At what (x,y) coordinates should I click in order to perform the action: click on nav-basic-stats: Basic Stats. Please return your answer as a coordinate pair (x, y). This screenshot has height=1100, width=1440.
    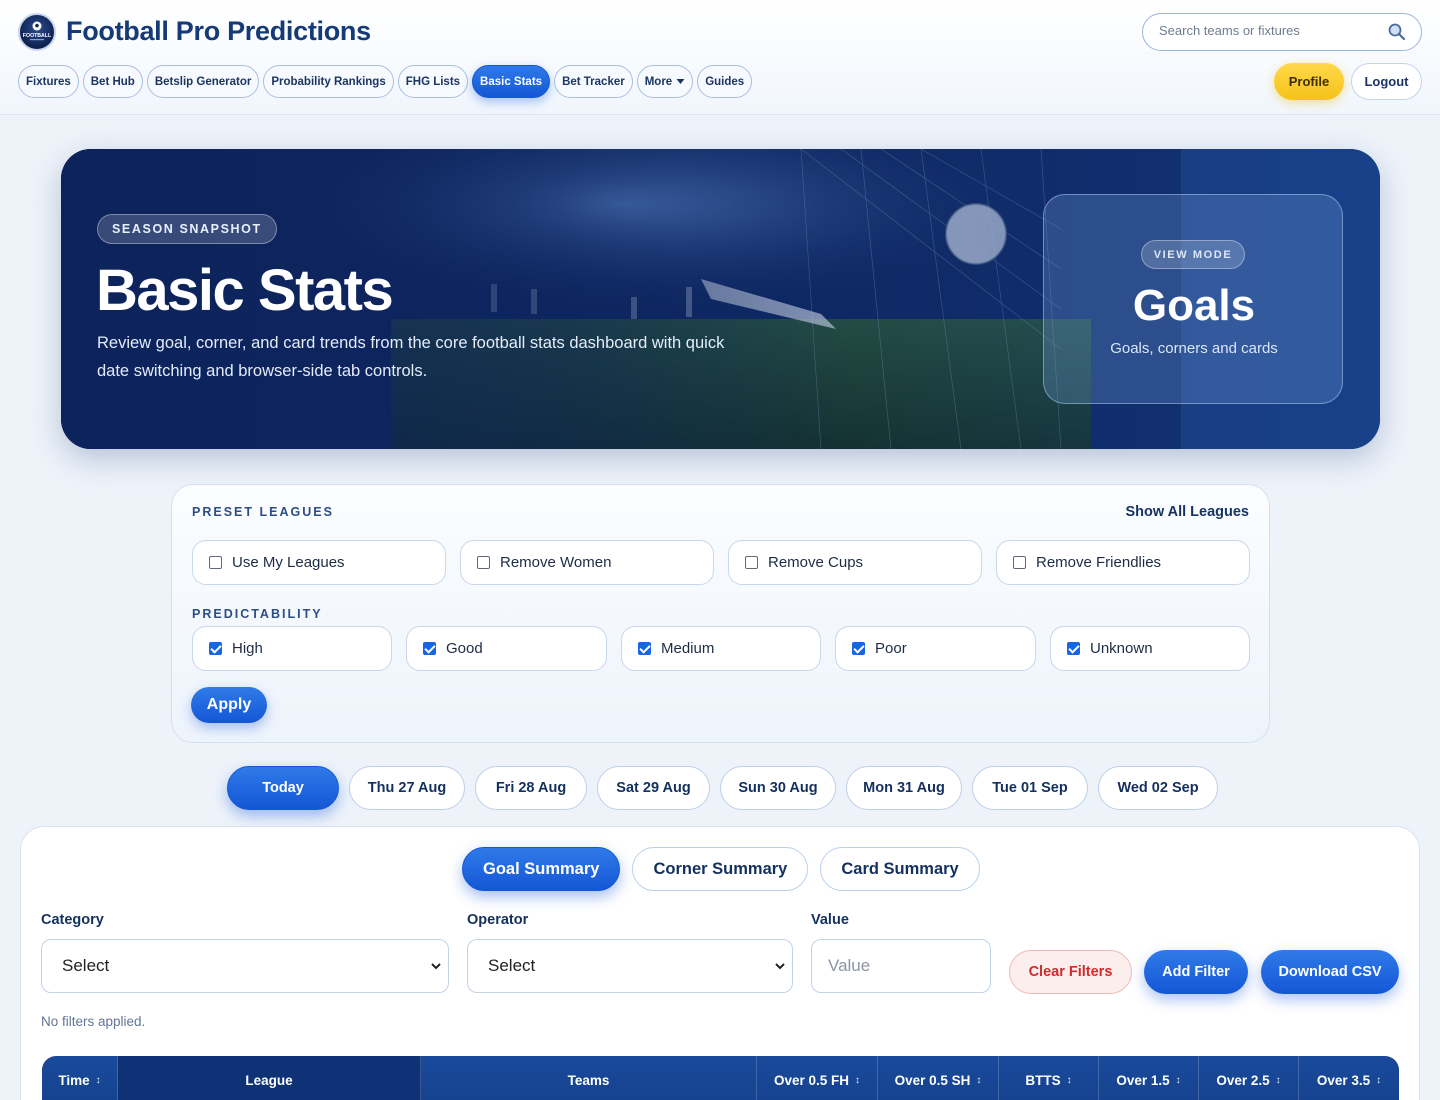
    Looking at the image, I should click on (511, 81).